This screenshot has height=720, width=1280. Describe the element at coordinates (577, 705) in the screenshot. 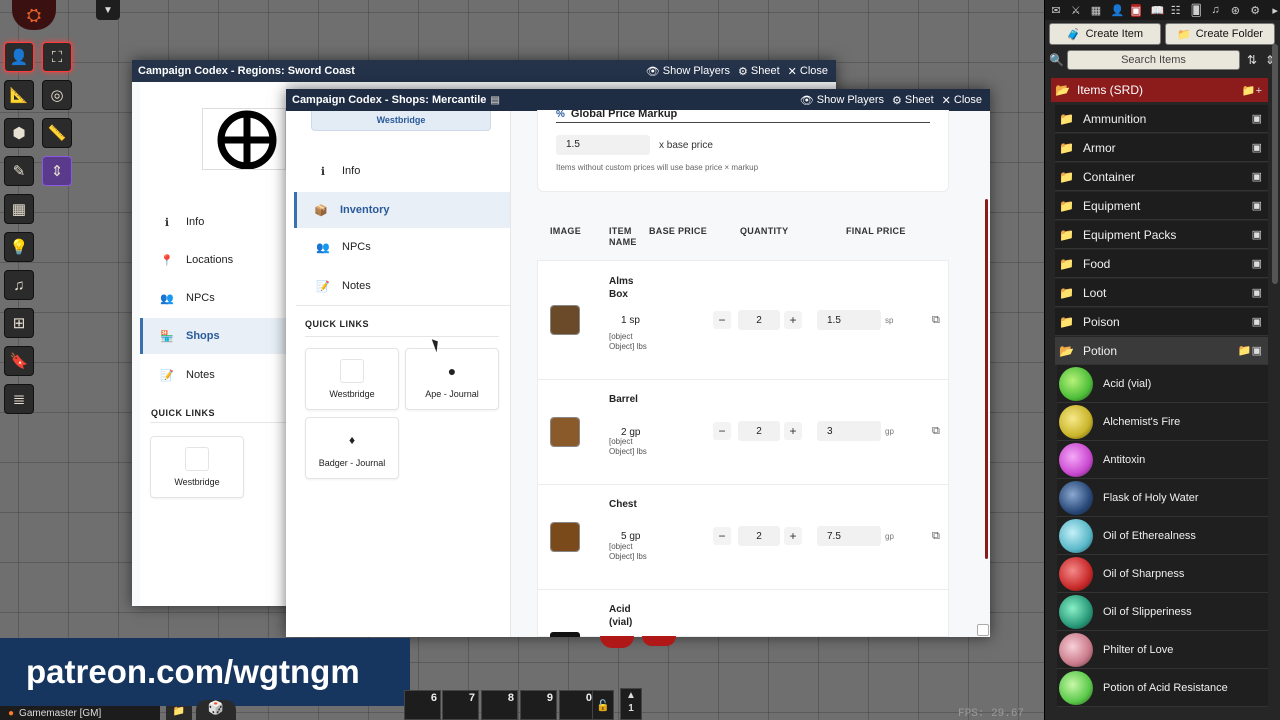

I see `hotbar-slot: 0` at that location.